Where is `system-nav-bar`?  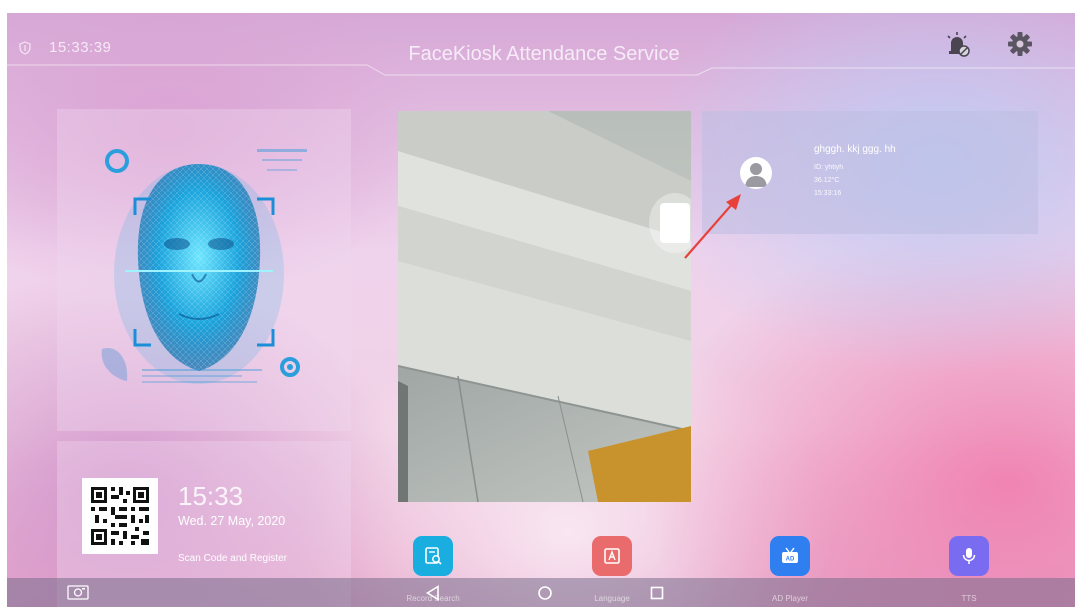 system-nav-bar is located at coordinates (541, 592).